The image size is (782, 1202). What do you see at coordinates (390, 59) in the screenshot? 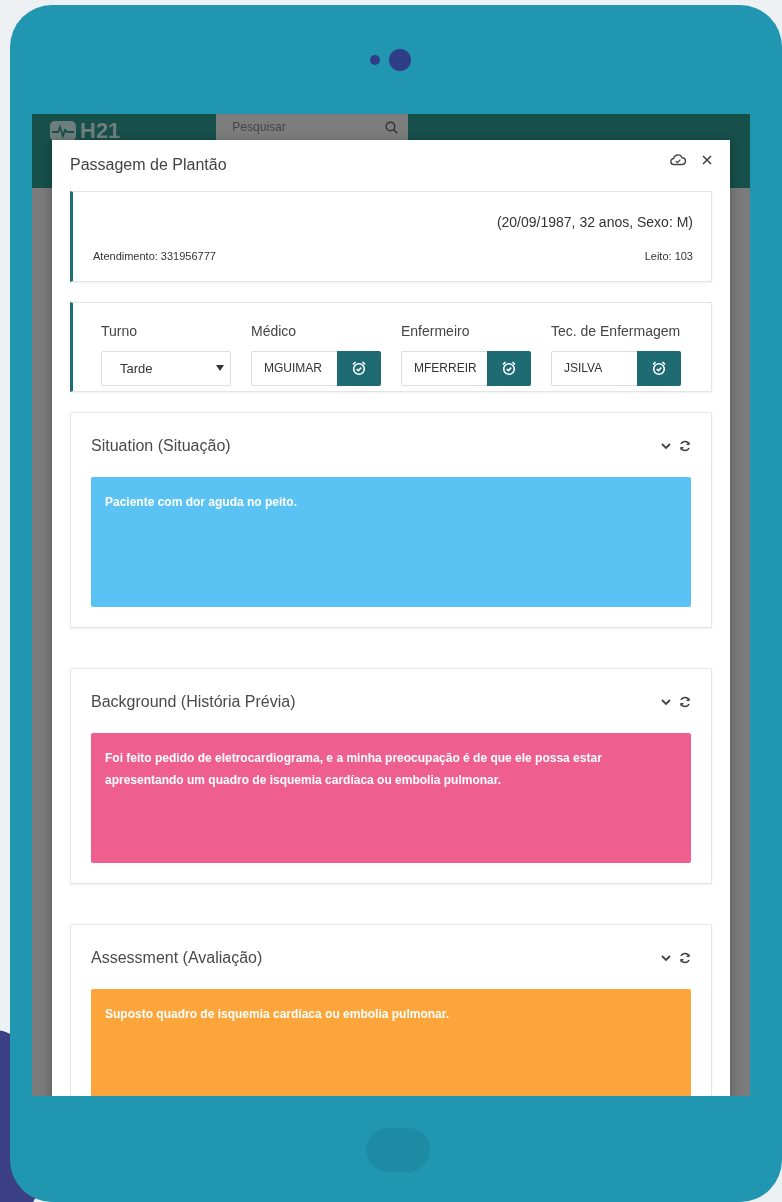
I see `camera-icon` at bounding box center [390, 59].